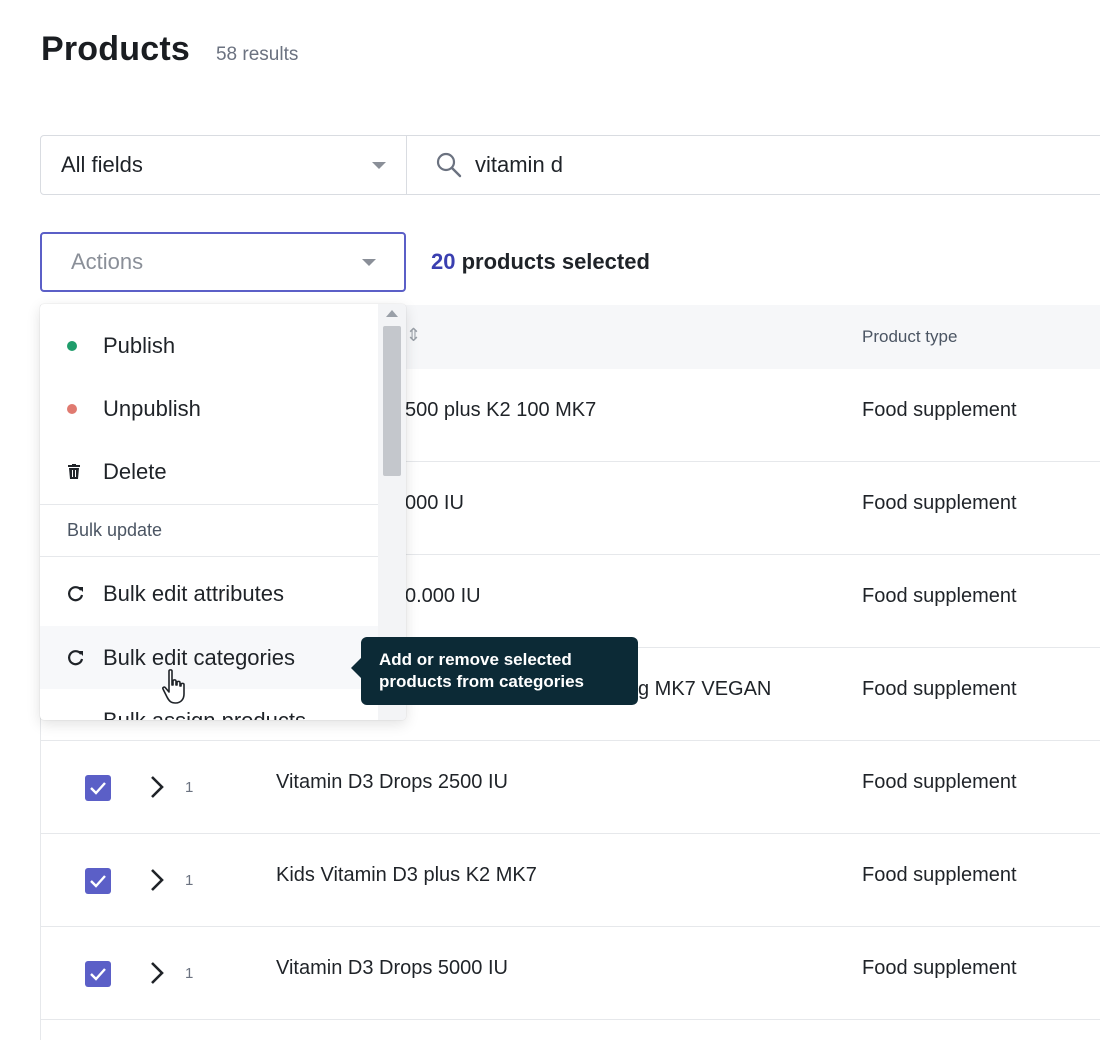 Image resolution: width=1100 pixels, height=1040 pixels. What do you see at coordinates (135, 471) in the screenshot?
I see `menu-item-label: Delete` at bounding box center [135, 471].